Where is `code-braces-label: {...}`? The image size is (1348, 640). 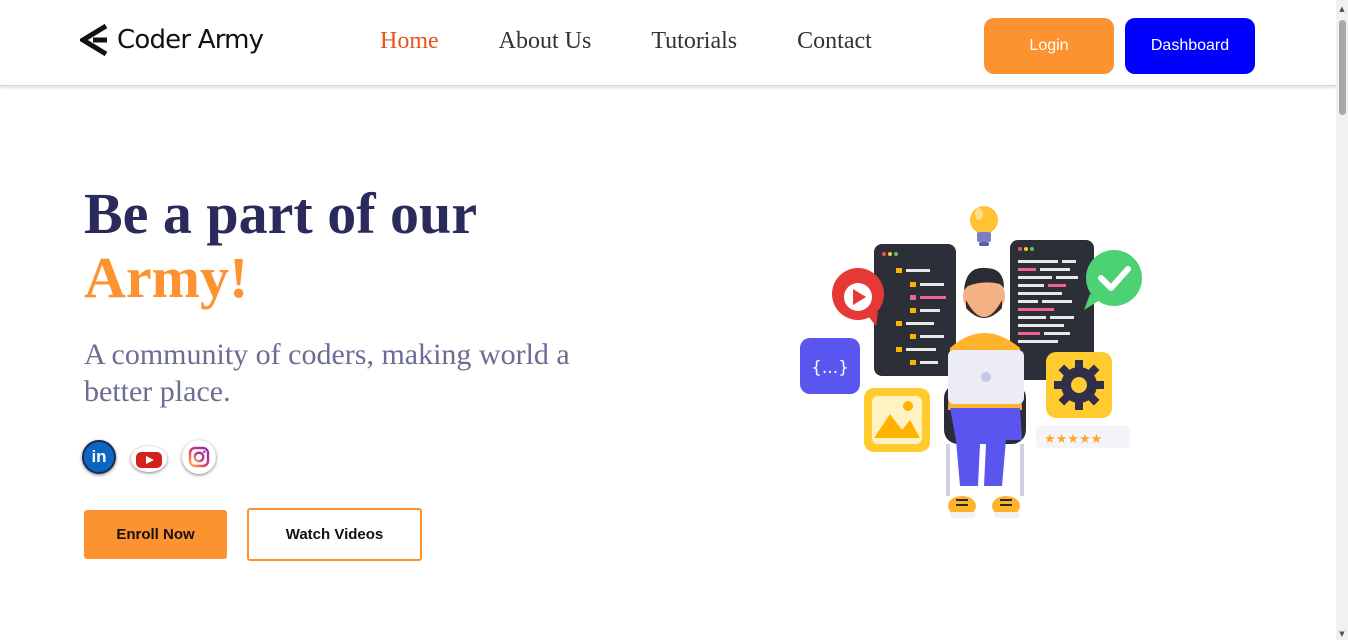
code-braces-label: {...} is located at coordinates (830, 368).